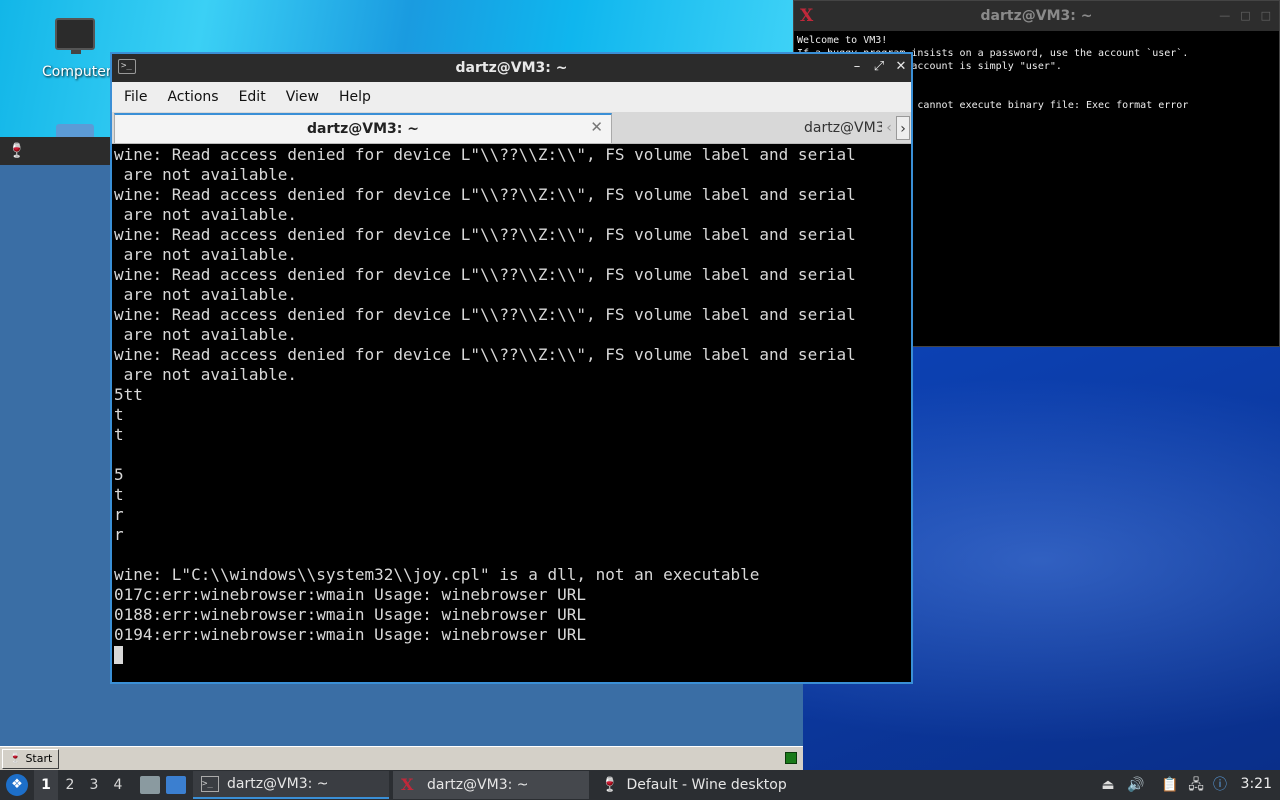 The width and height of the screenshot is (1280, 800). What do you see at coordinates (748, 129) in the screenshot?
I see `tab-inactive: dartz@VM3: ~` at bounding box center [748, 129].